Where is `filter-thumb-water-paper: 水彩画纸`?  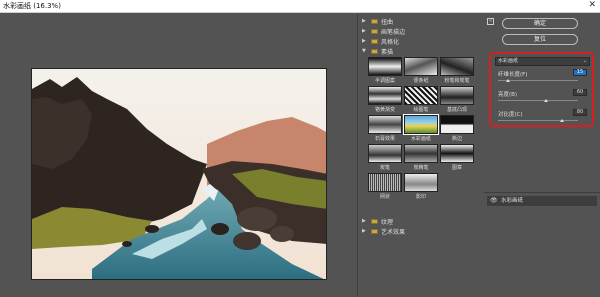 filter-thumb-water-paper: 水彩画纸 is located at coordinates (421, 128).